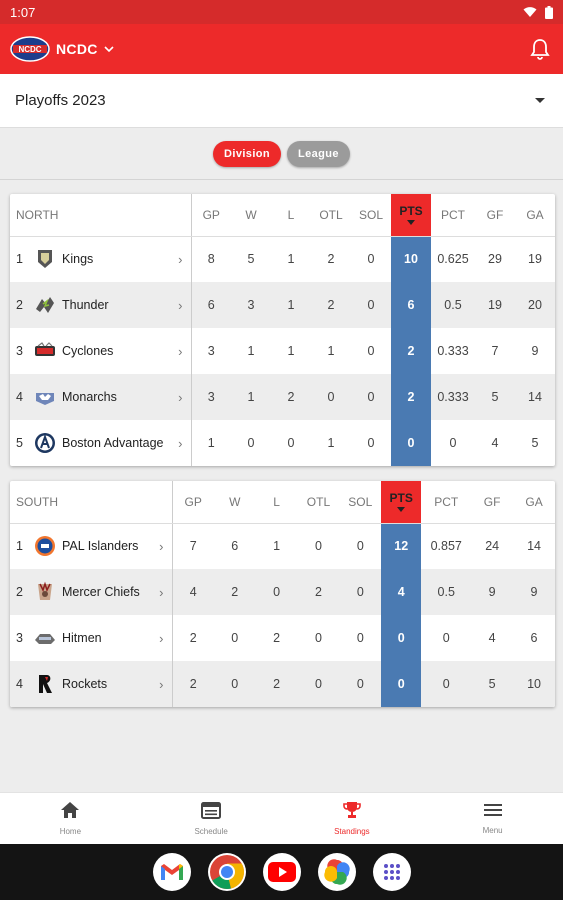 Image resolution: width=563 pixels, height=900 pixels. Describe the element at coordinates (282, 351) in the screenshot. I see `table-row: 3 Cyclones › 3 1 1 1 0 2 0.333 7 9` at that location.